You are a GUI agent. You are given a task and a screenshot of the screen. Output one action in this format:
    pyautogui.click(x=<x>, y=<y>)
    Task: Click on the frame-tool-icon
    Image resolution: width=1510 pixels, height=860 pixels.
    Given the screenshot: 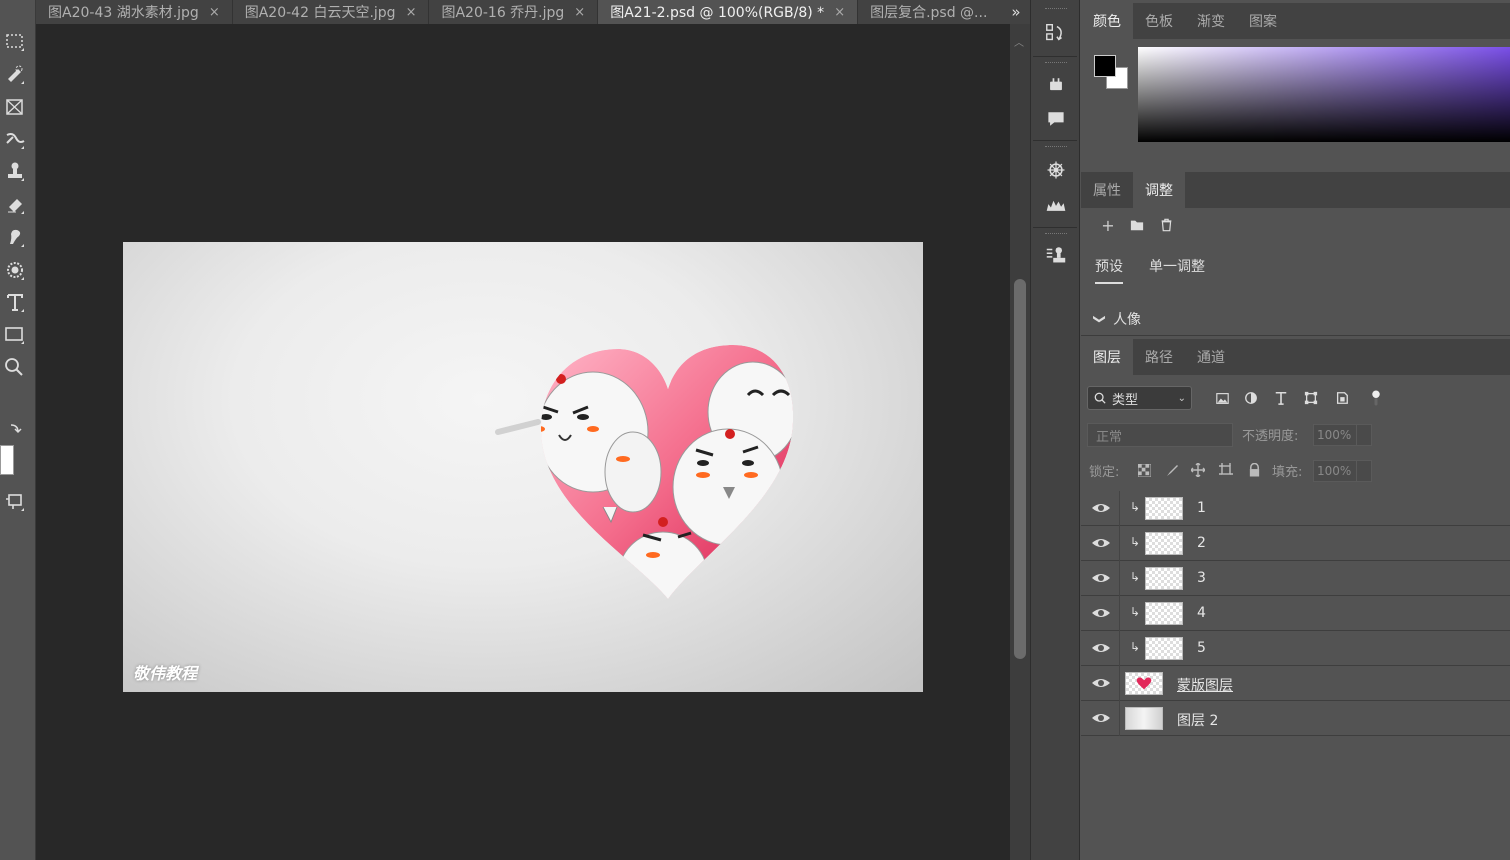 What is the action you would take?
    pyautogui.click(x=15, y=107)
    